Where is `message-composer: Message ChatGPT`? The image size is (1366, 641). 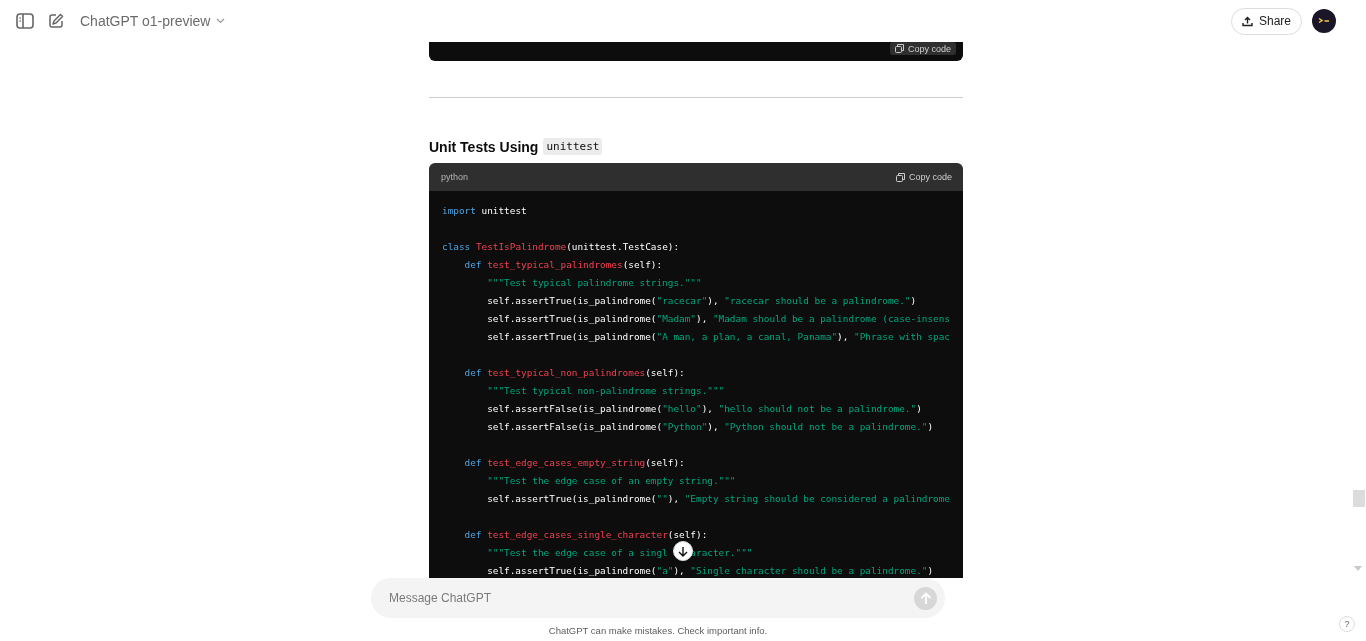 message-composer: Message ChatGPT is located at coordinates (658, 598).